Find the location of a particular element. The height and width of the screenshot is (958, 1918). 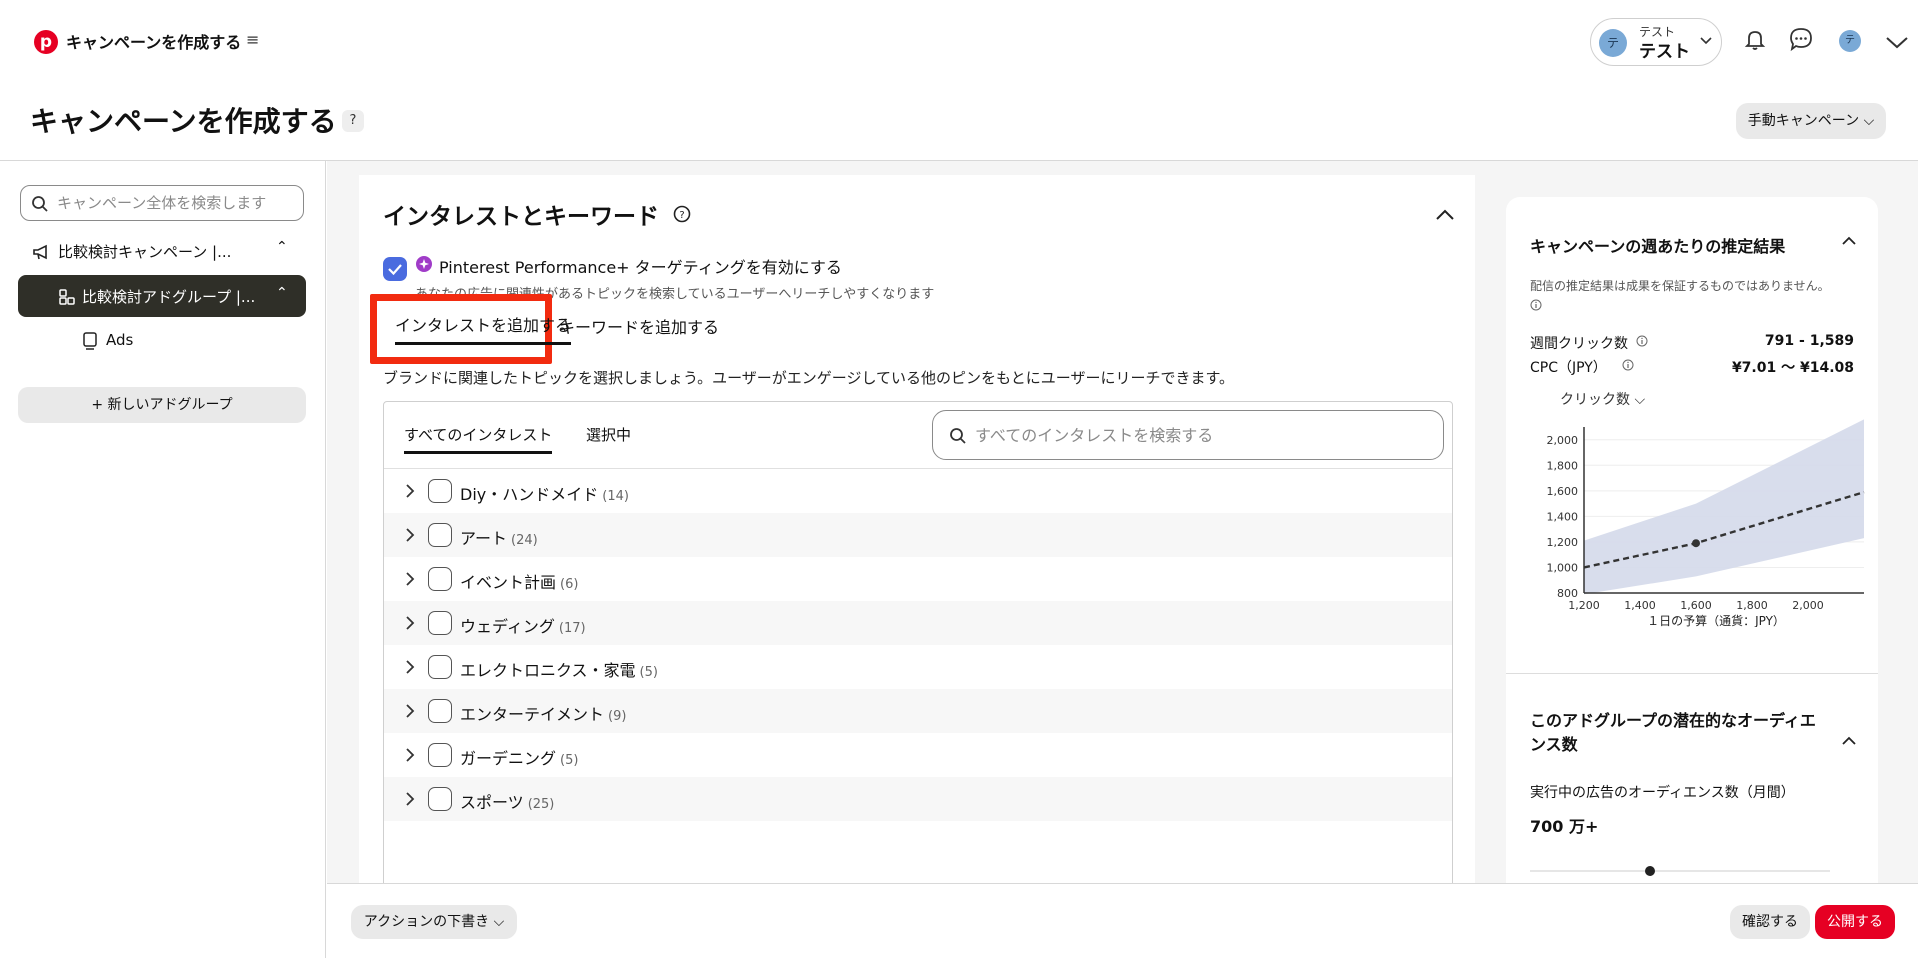

performance-plus-icon is located at coordinates (424, 264).